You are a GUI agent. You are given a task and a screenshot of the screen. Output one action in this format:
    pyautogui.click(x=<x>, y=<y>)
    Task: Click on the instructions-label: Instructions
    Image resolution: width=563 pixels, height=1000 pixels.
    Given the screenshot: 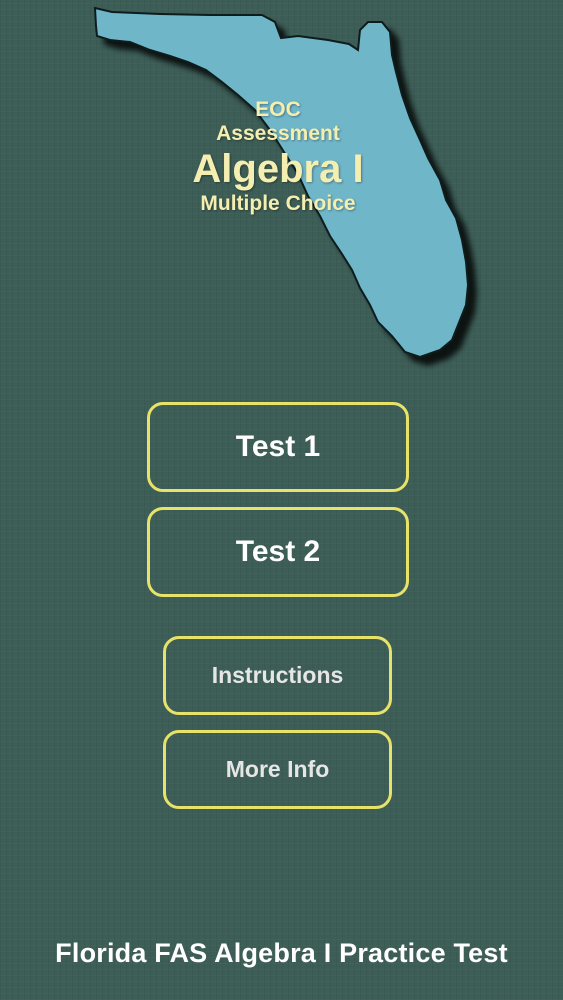 What is the action you would take?
    pyautogui.click(x=277, y=675)
    